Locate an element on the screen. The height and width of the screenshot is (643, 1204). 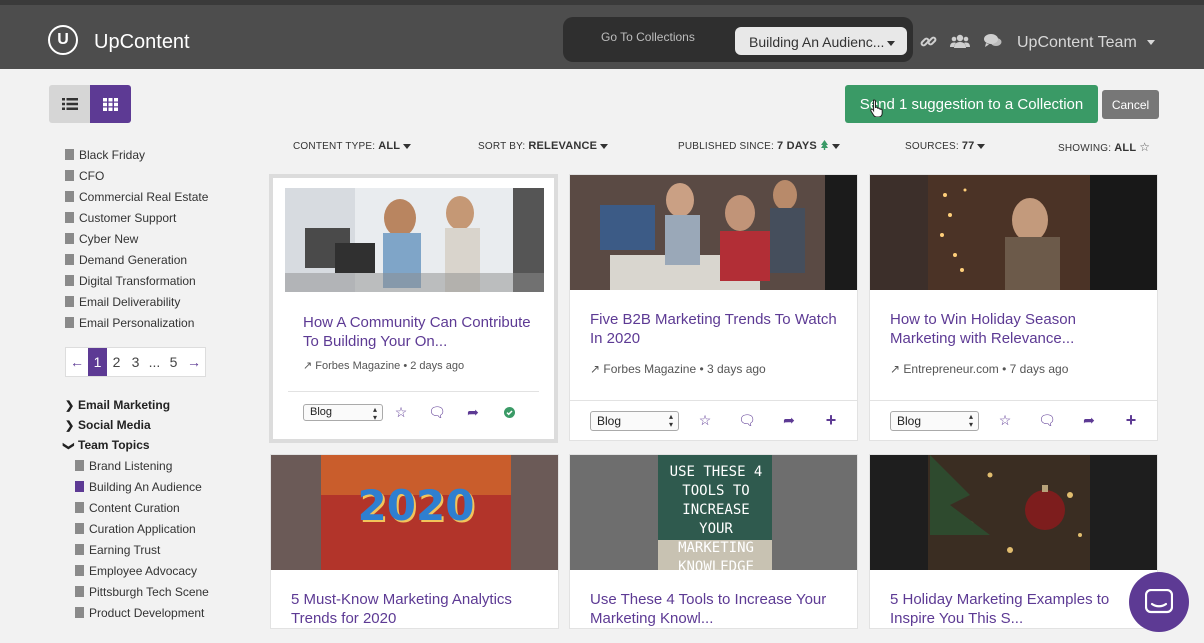
comments-icon is located at coordinates (993, 43).